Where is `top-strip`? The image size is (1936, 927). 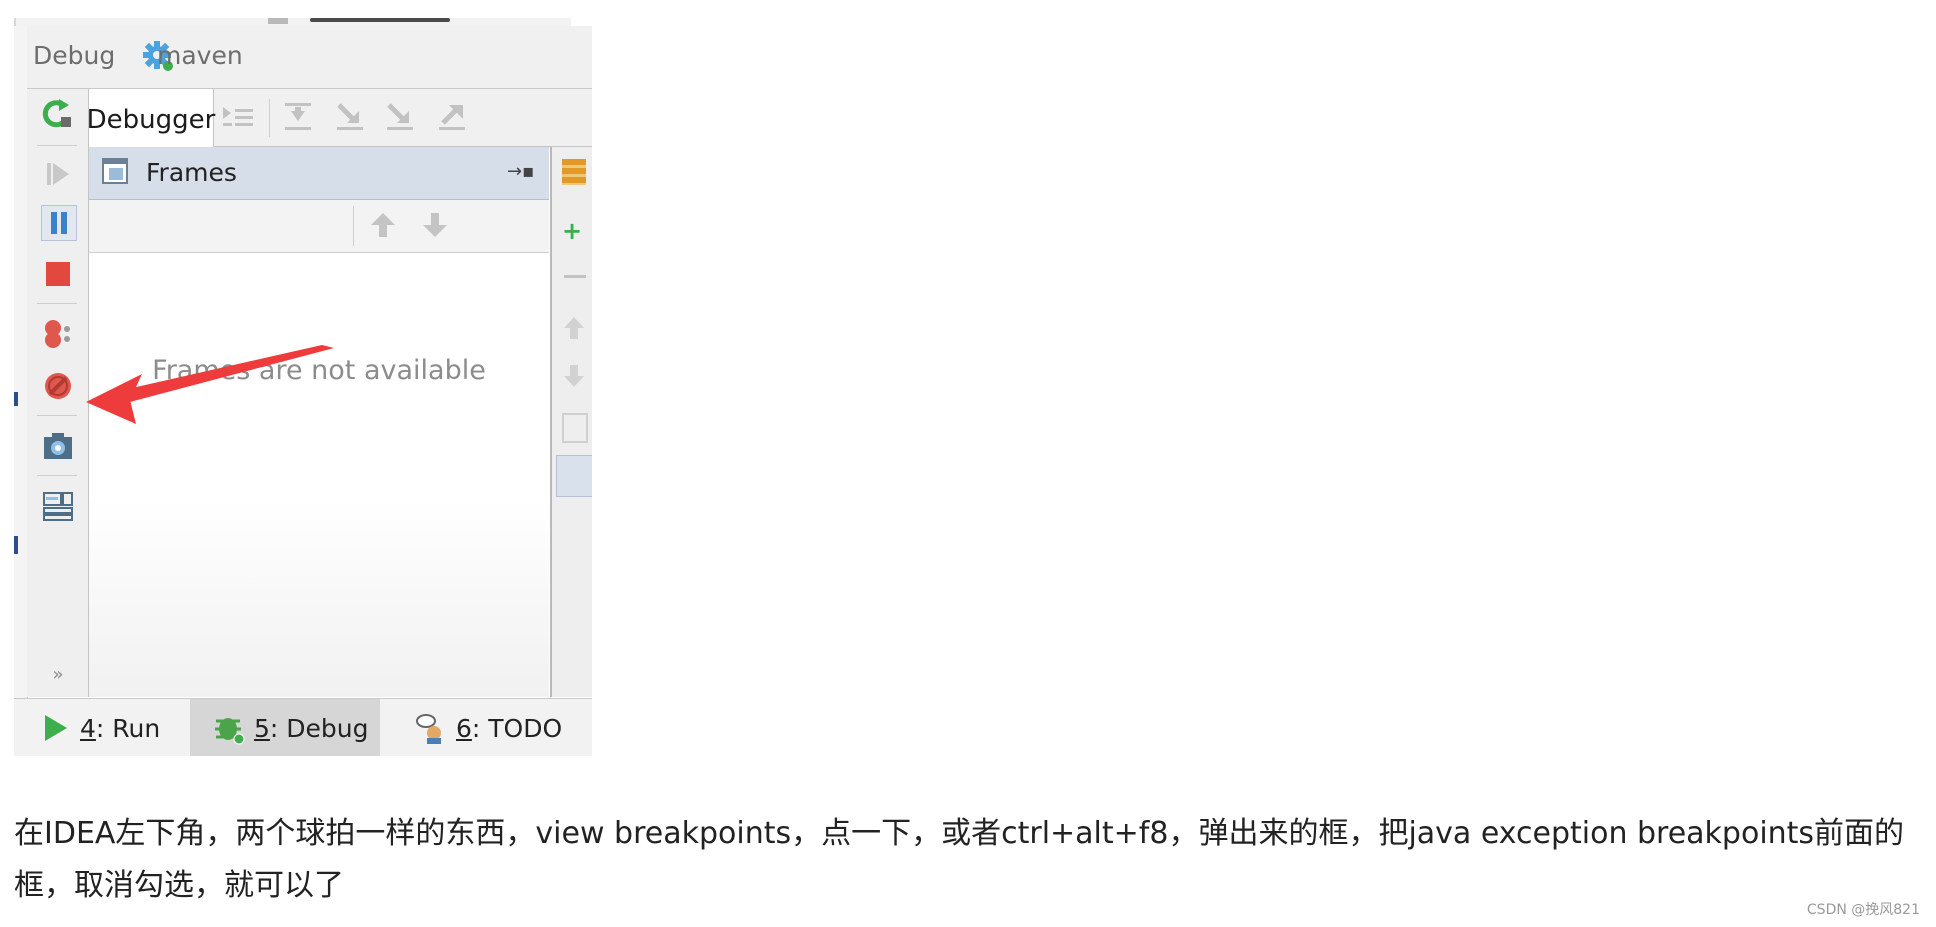 top-strip is located at coordinates (292, 22).